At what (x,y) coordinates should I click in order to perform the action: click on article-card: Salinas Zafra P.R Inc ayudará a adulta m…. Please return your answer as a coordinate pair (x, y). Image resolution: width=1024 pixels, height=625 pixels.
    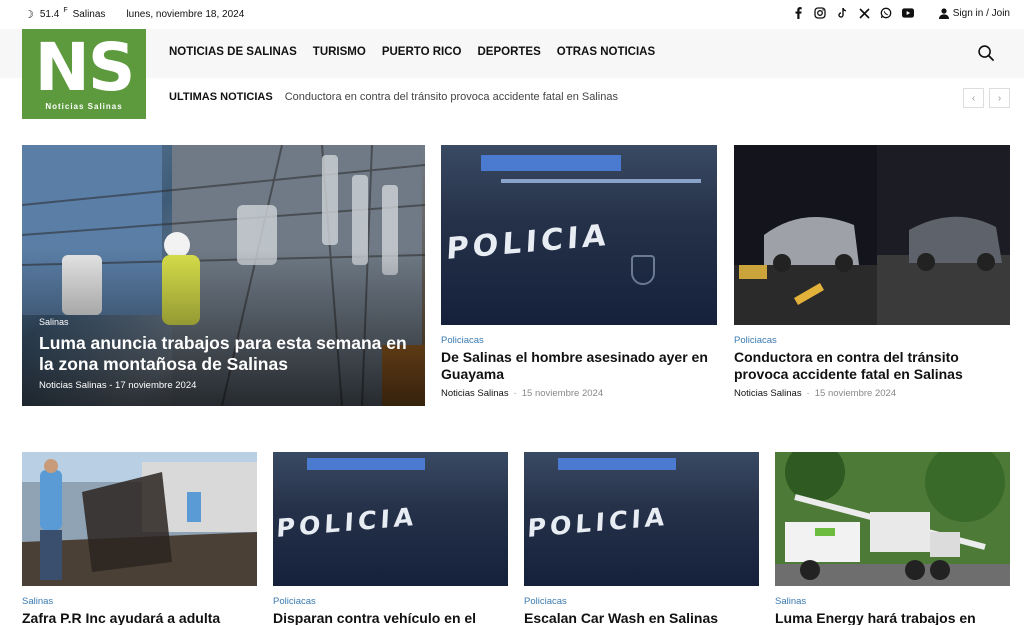
    Looking at the image, I should click on (139, 538).